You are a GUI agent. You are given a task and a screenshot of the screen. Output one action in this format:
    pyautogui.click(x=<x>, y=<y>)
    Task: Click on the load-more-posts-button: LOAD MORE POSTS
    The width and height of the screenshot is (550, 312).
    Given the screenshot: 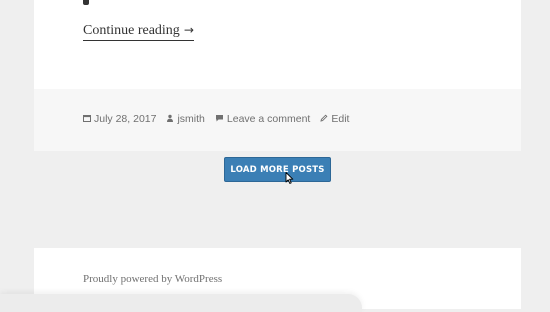 What is the action you would take?
    pyautogui.click(x=277, y=169)
    